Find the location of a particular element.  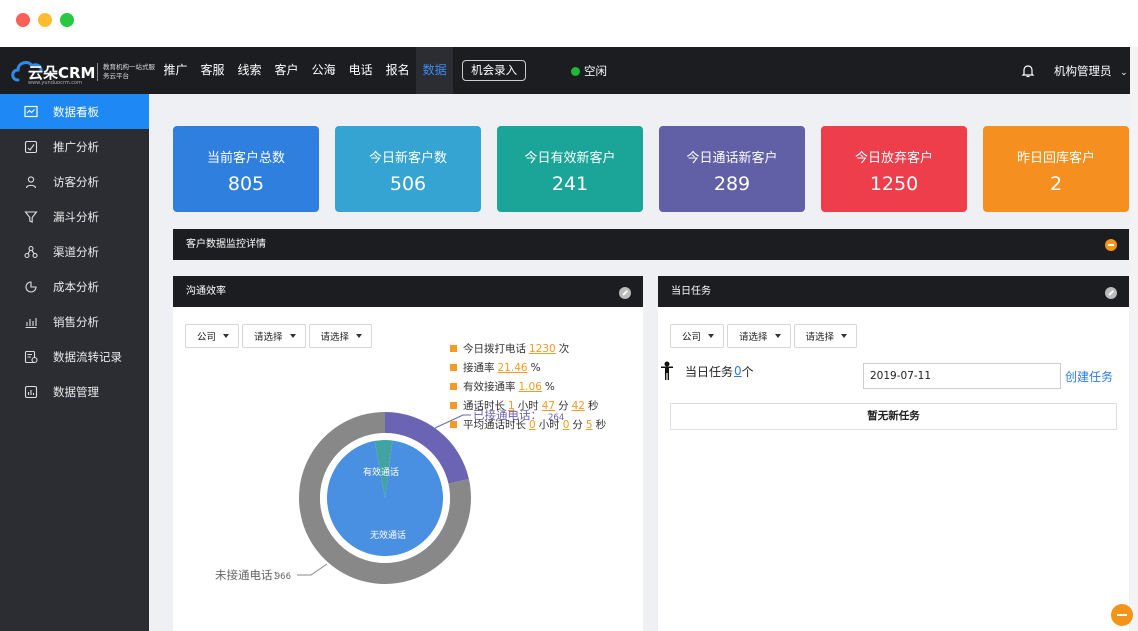

sidebar-item-label: 成本分析 is located at coordinates (76, 286).